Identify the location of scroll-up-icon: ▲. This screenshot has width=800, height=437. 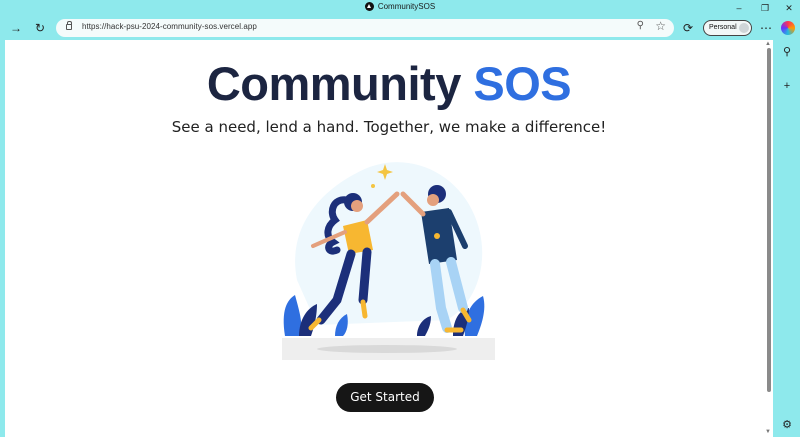
(768, 44).